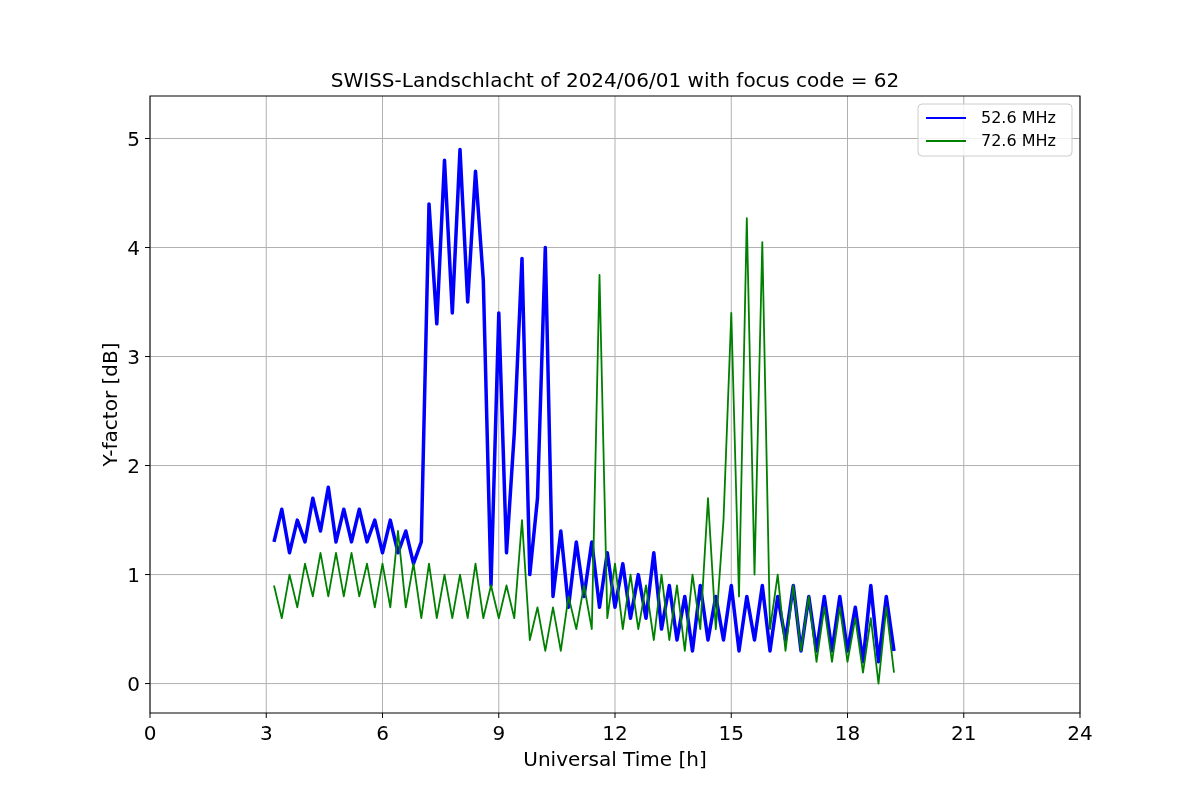 The width and height of the screenshot is (1200, 800). Describe the element at coordinates (1018, 140) in the screenshot. I see `legend-label: 72.6 MHz` at that location.